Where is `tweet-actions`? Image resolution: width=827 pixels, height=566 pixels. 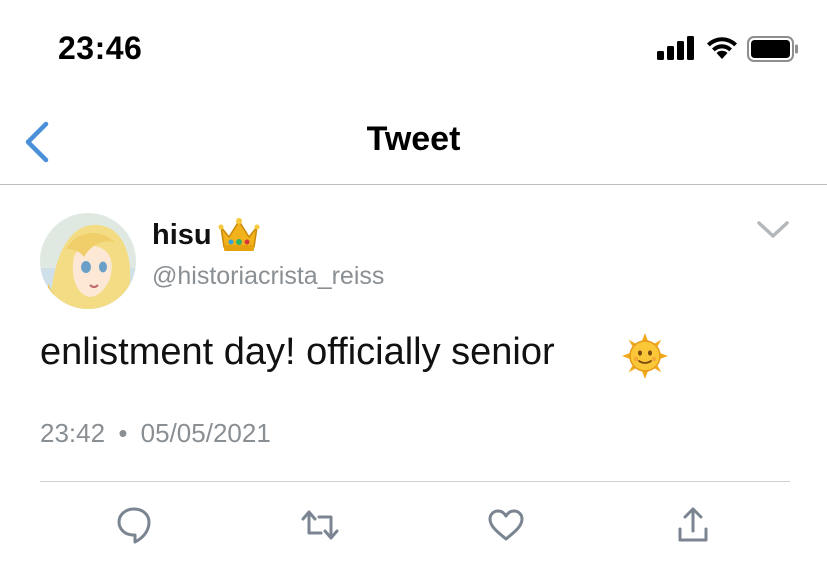 tweet-actions is located at coordinates (413, 527).